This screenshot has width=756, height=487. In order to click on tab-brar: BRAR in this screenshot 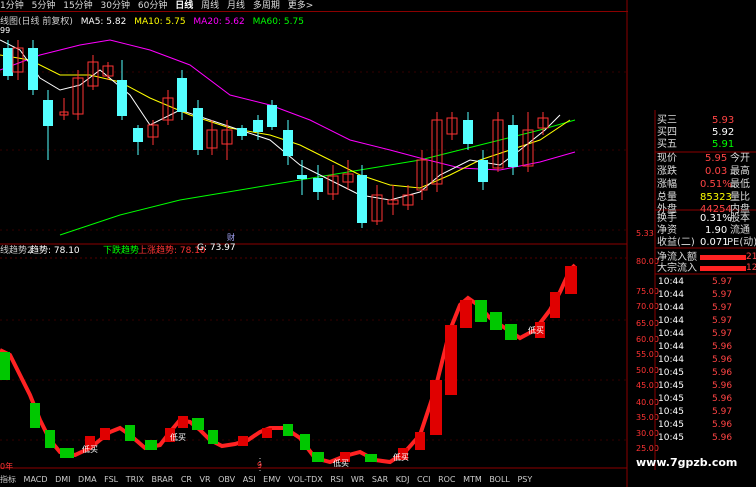, I will do `click(163, 479)`.